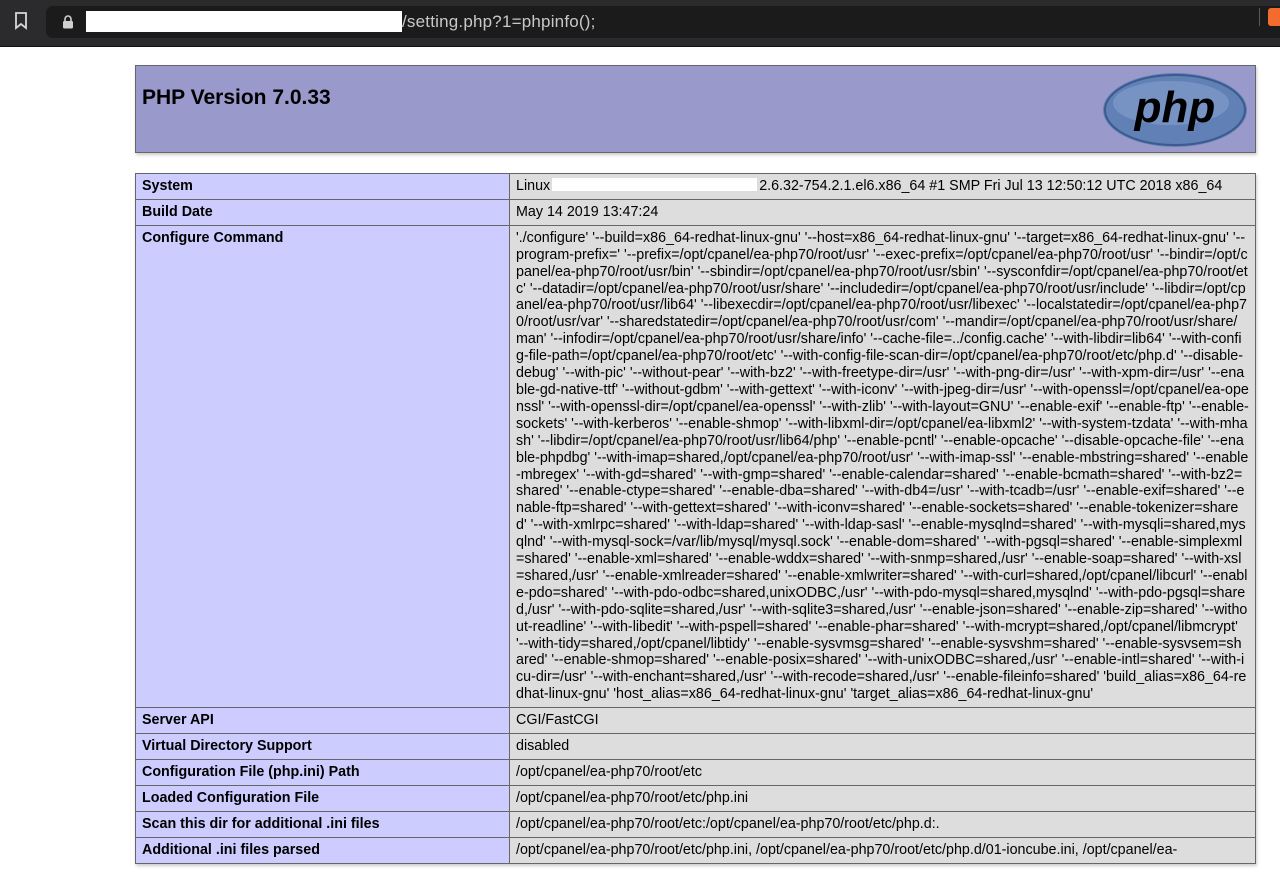 The height and width of the screenshot is (880, 1280). I want to click on row-label-additional-ini: Additional .ini files parsed, so click(322, 850).